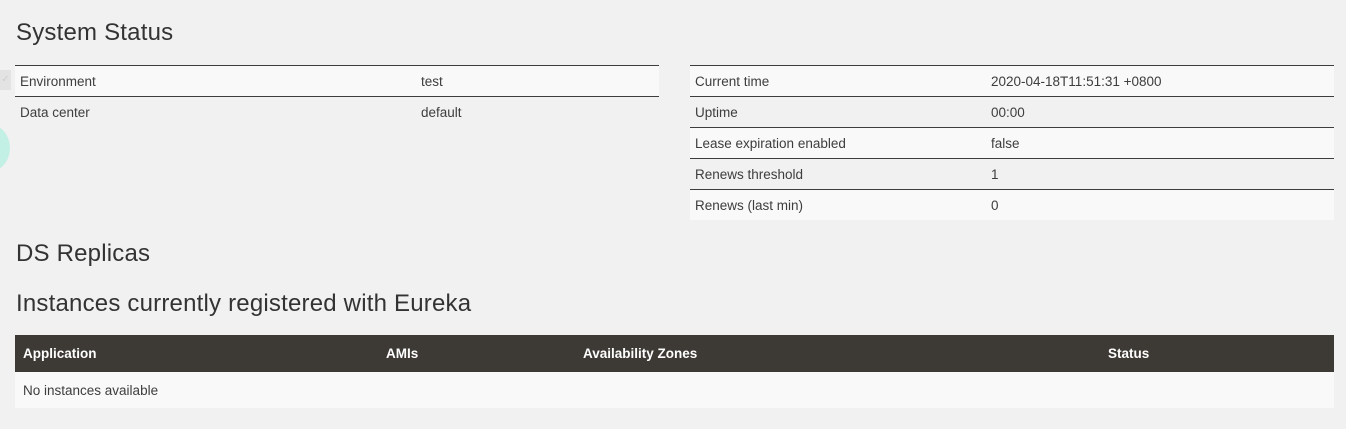  I want to click on renews-threshold-label: Renews threshold, so click(838, 174).